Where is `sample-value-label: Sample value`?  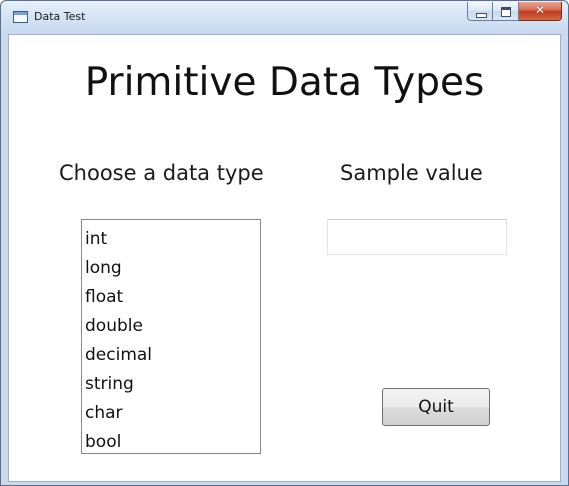
sample-value-label: Sample value is located at coordinates (411, 173).